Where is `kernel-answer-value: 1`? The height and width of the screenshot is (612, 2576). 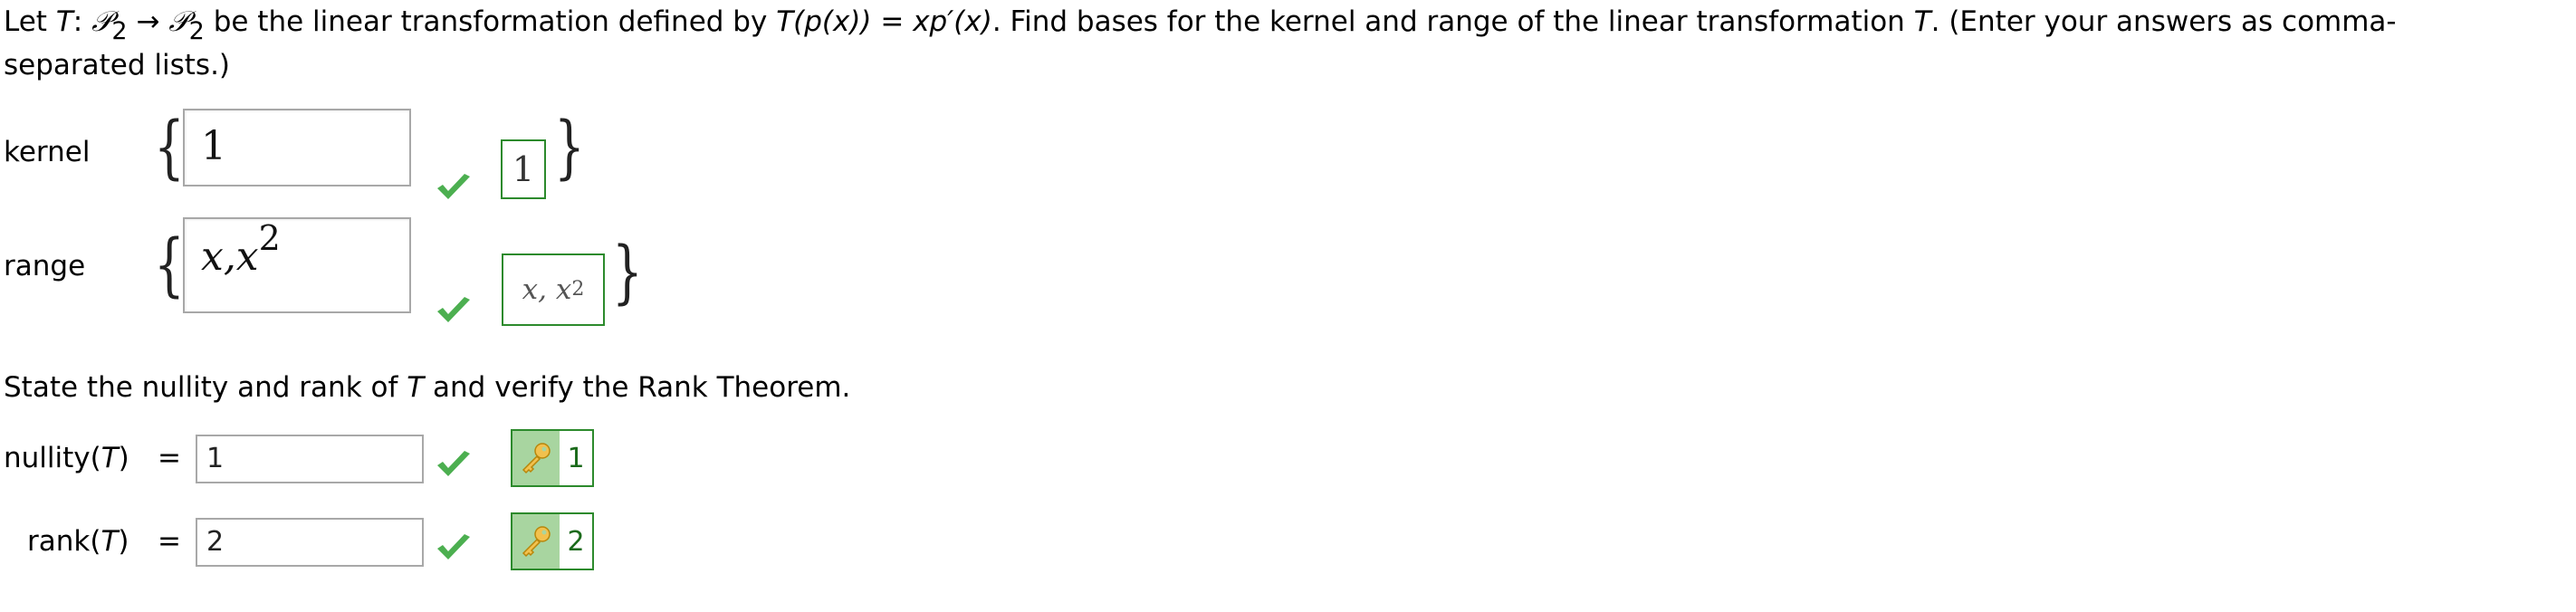 kernel-answer-value: 1 is located at coordinates (523, 169).